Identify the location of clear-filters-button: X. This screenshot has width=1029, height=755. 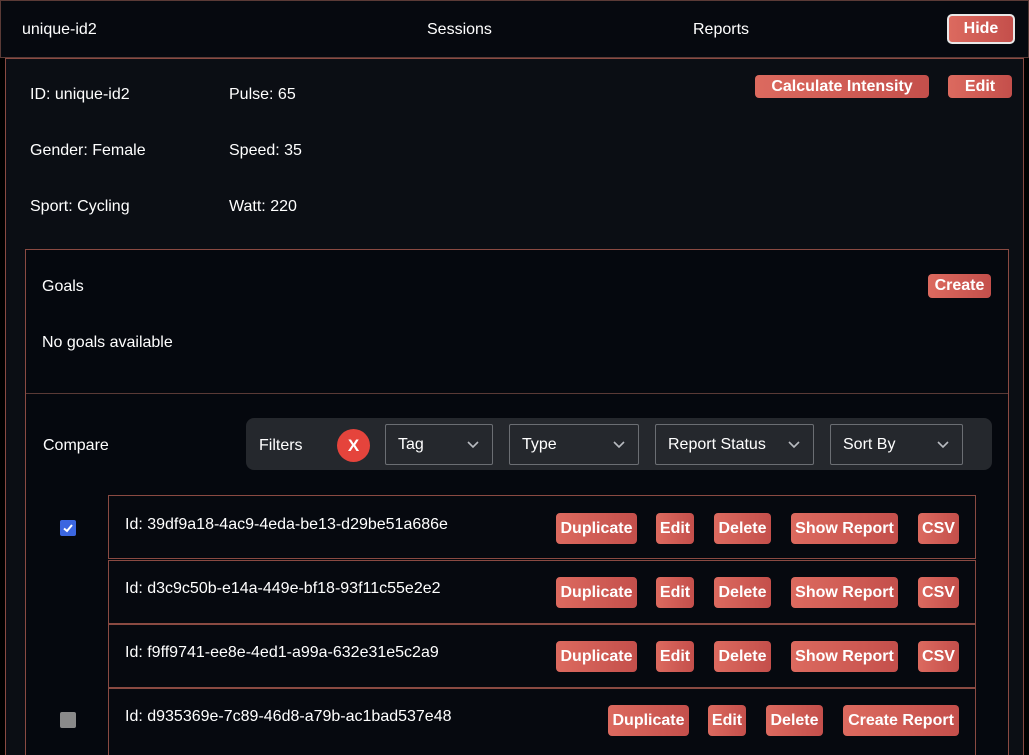
(353, 445).